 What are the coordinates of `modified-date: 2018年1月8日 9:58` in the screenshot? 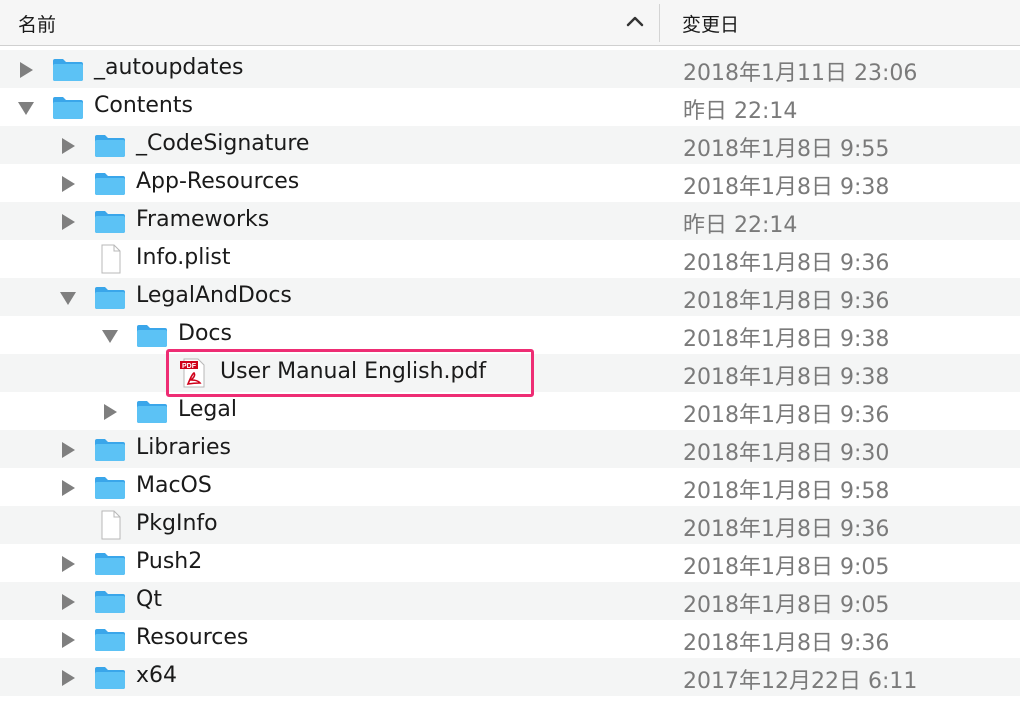 It's located at (786, 491).